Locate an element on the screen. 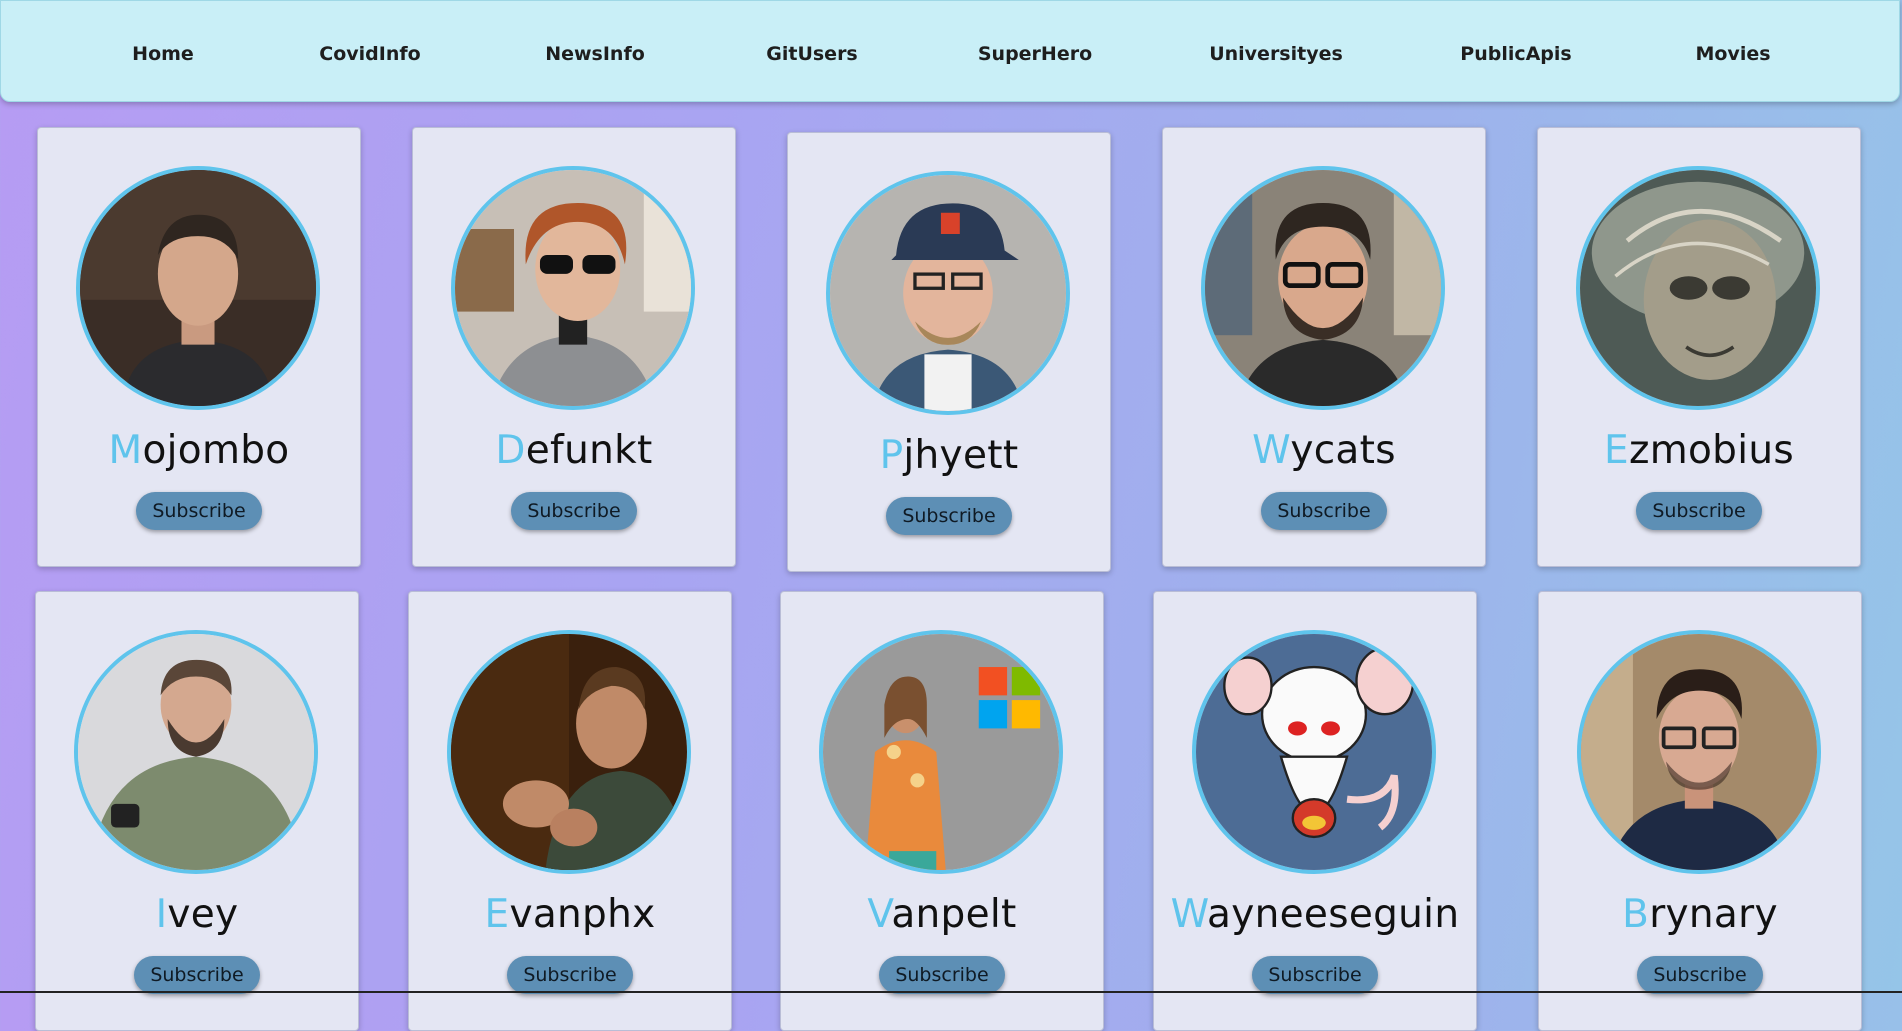 The height and width of the screenshot is (1031, 1902). username: Mojombo is located at coordinates (199, 450).